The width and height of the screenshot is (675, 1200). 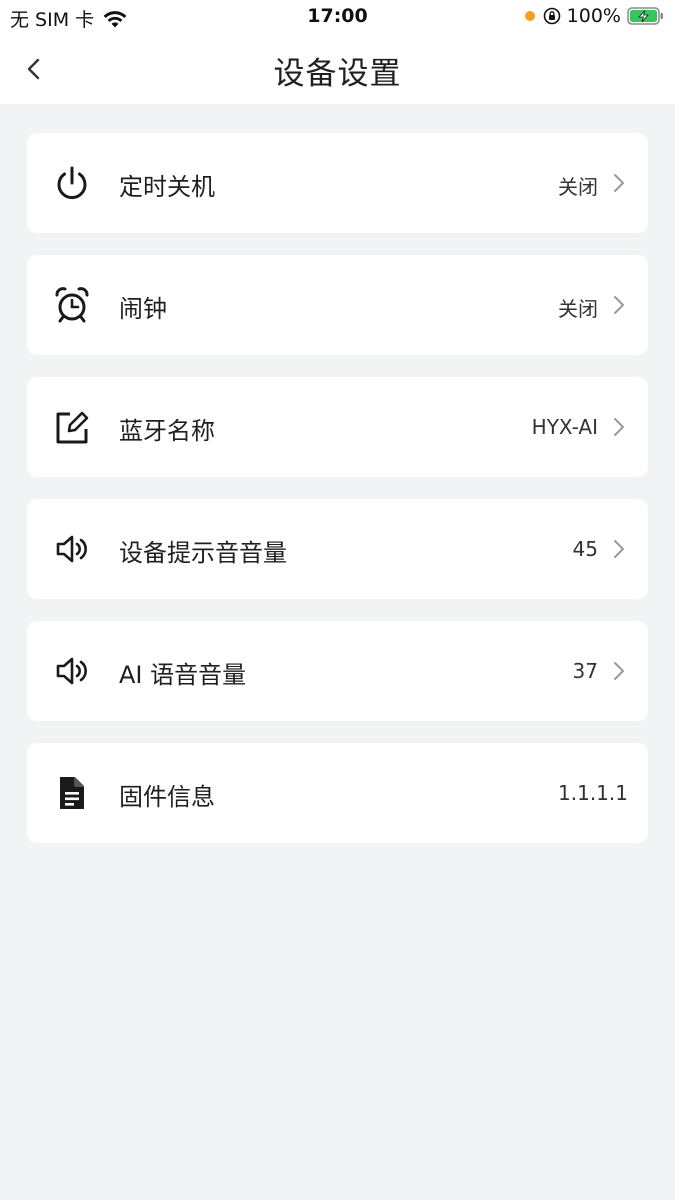 What do you see at coordinates (72, 793) in the screenshot?
I see `document-icon` at bounding box center [72, 793].